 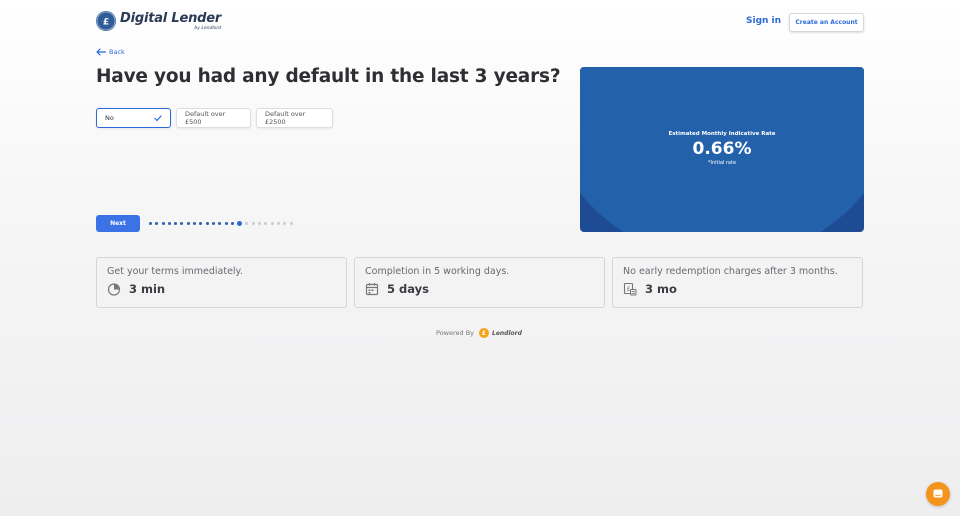 I want to click on feature-card-terms: Get your terms immediately. 3 min, so click(x=221, y=282).